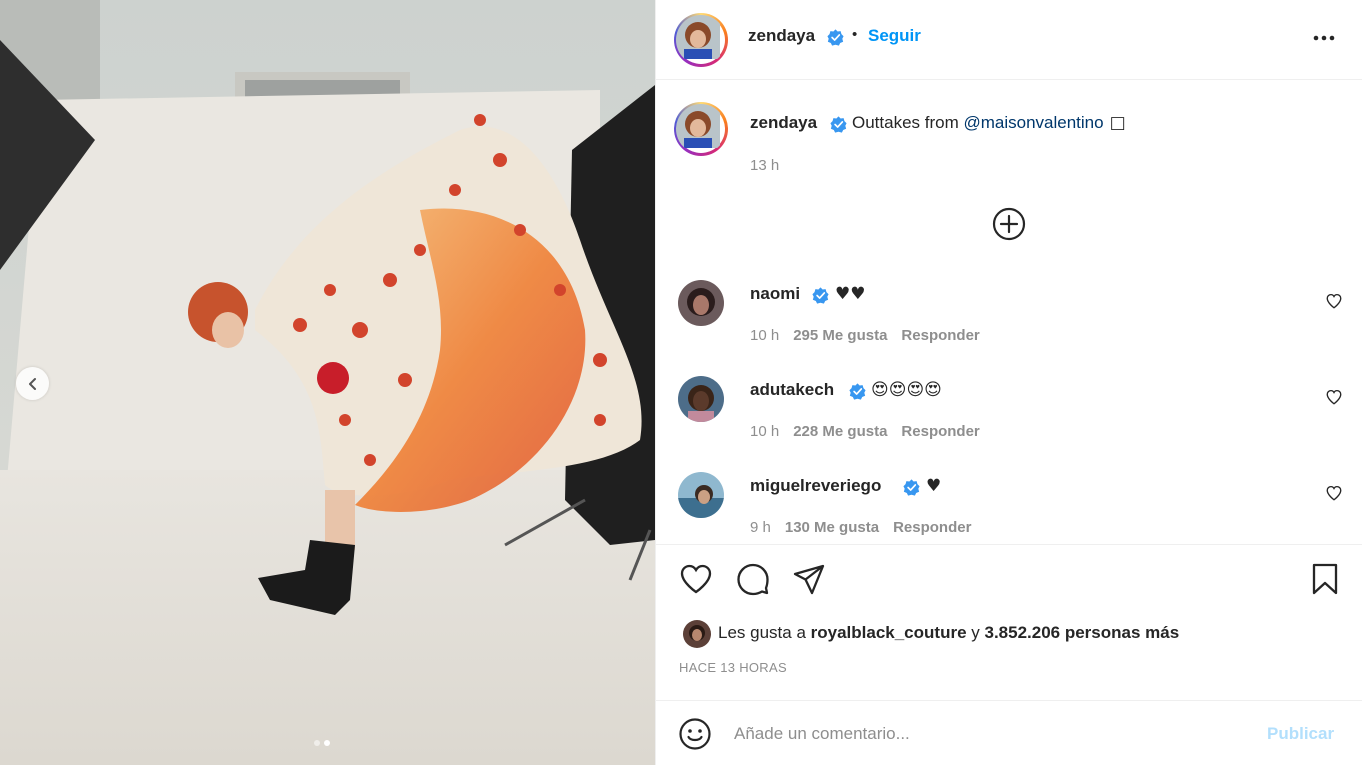 The image size is (1362, 765). I want to click on comment-meta: 10 h 228 Me gusta Responder, so click(865, 431).